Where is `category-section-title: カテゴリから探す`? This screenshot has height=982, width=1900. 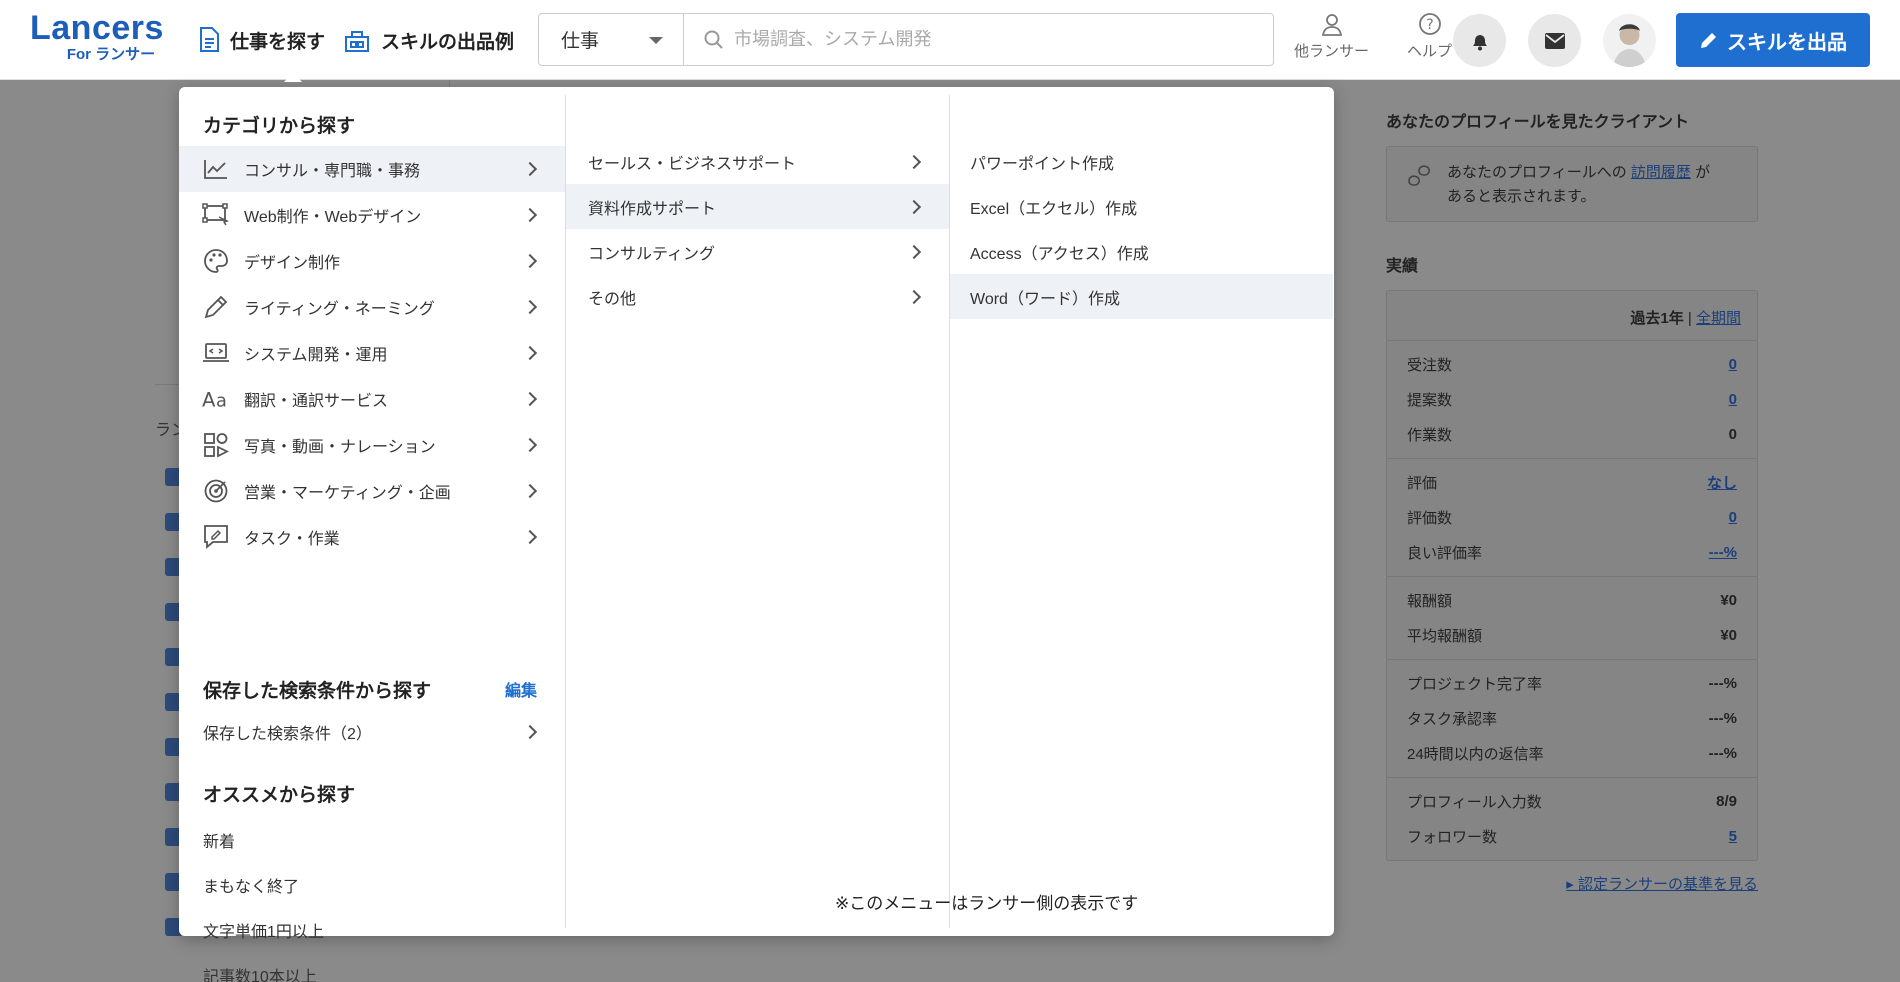 category-section-title: カテゴリから探す is located at coordinates (279, 126).